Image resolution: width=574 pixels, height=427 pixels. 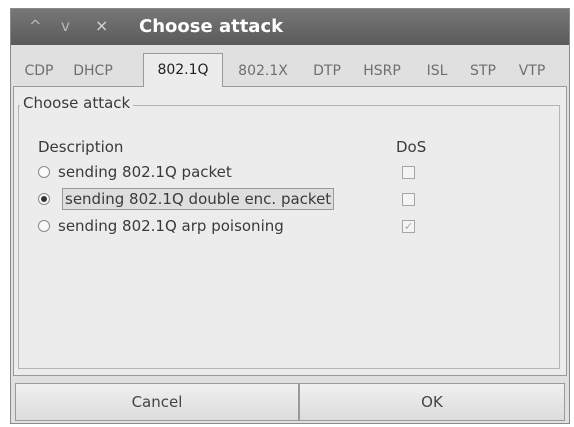 What do you see at coordinates (532, 72) in the screenshot?
I see `tab-vtp: VTP` at bounding box center [532, 72].